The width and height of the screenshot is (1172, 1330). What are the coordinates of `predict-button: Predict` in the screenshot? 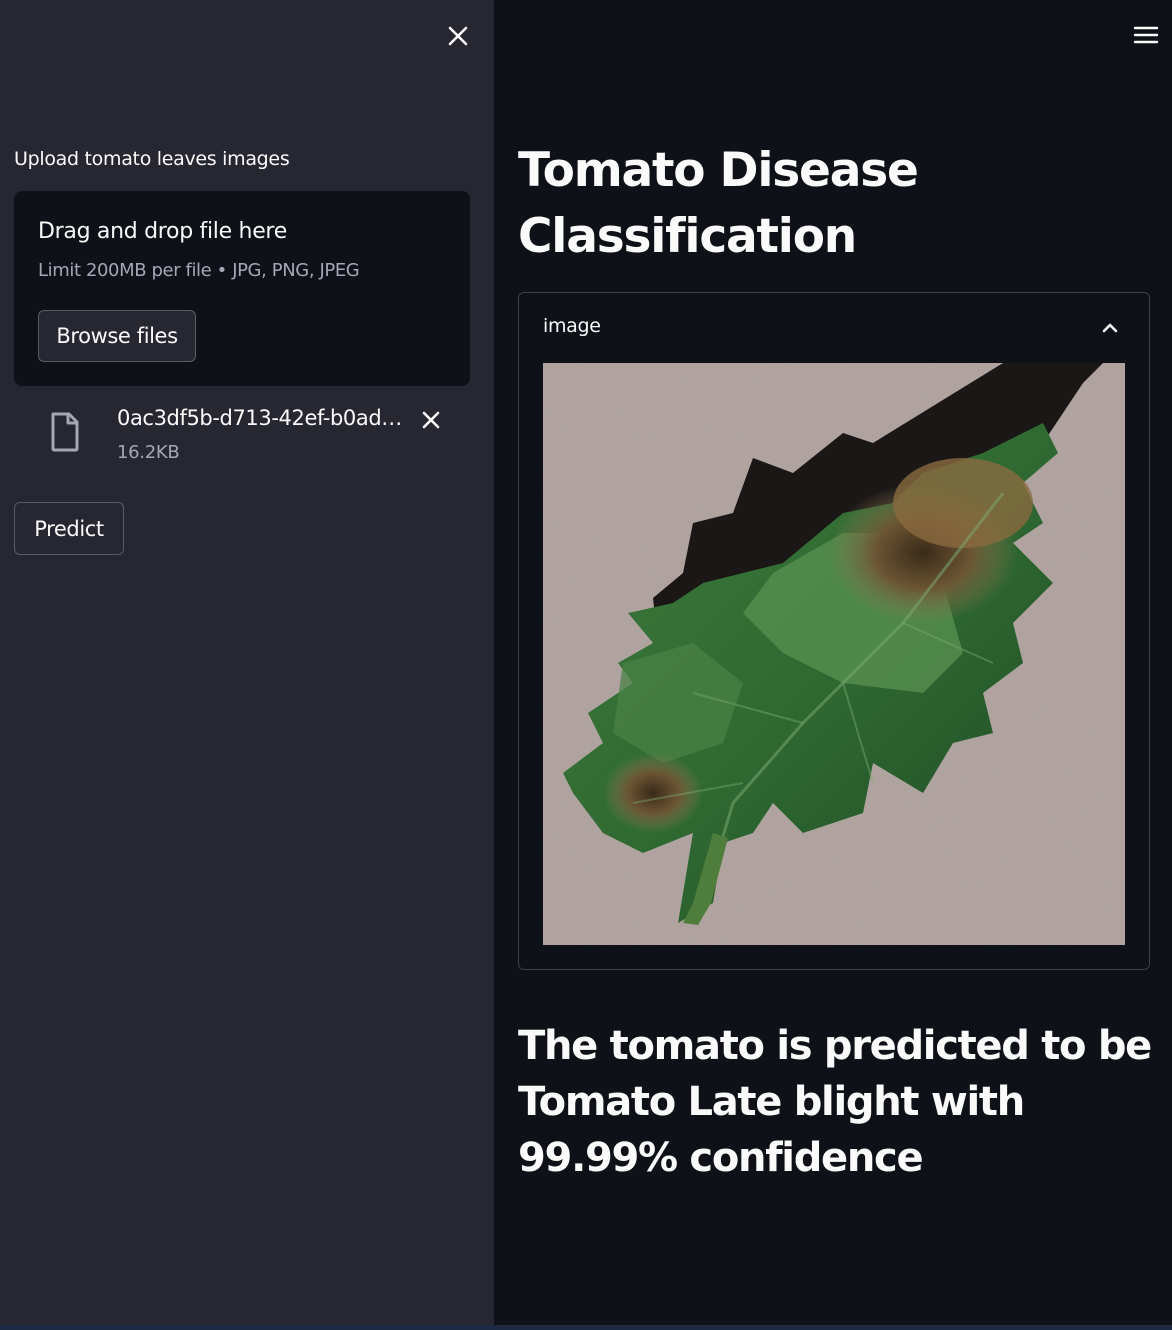 It's located at (69, 528).